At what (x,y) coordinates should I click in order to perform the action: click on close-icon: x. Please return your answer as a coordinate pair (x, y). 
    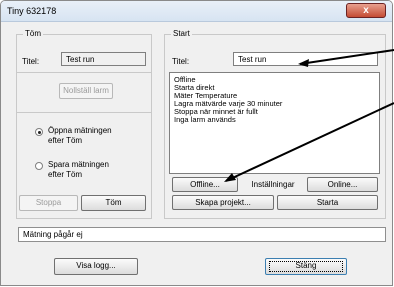
    Looking at the image, I should click on (366, 10).